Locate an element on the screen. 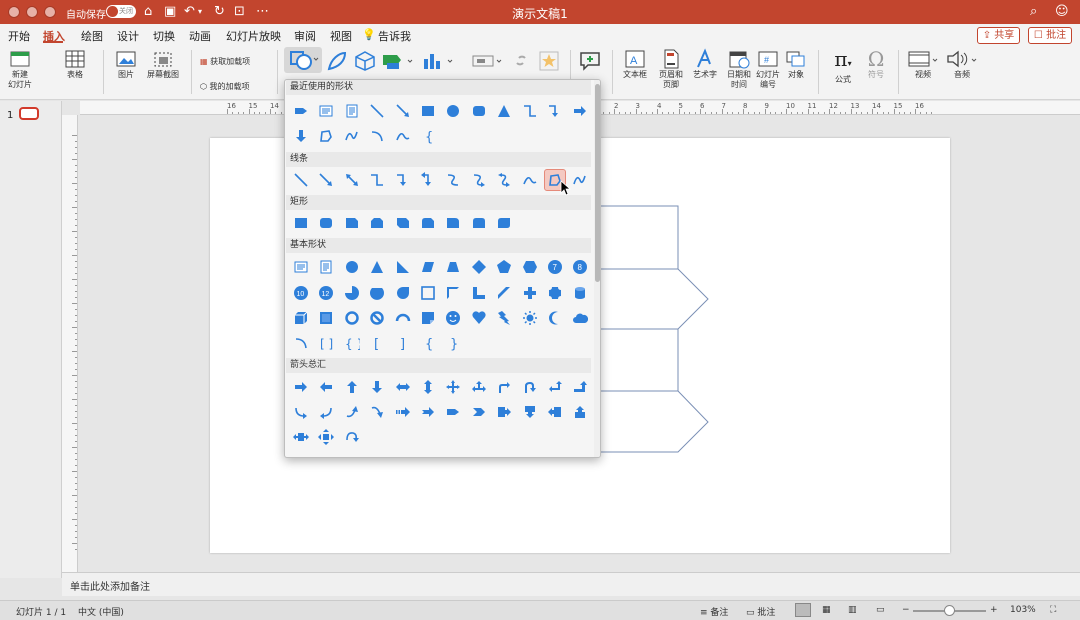  new-slide-button: 新建 幻灯片 is located at coordinates (20, 69).